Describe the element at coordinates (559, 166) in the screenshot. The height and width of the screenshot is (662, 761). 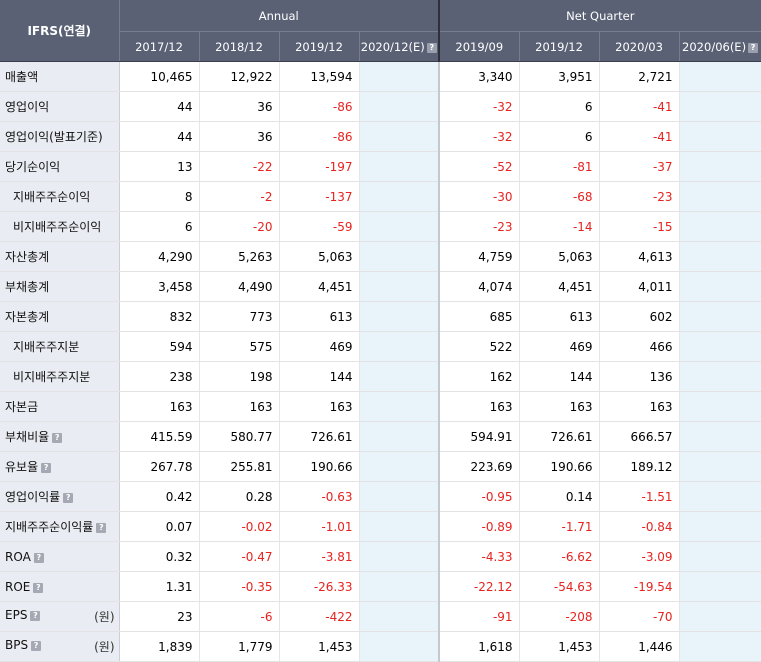
I see `value-cell: -81` at that location.